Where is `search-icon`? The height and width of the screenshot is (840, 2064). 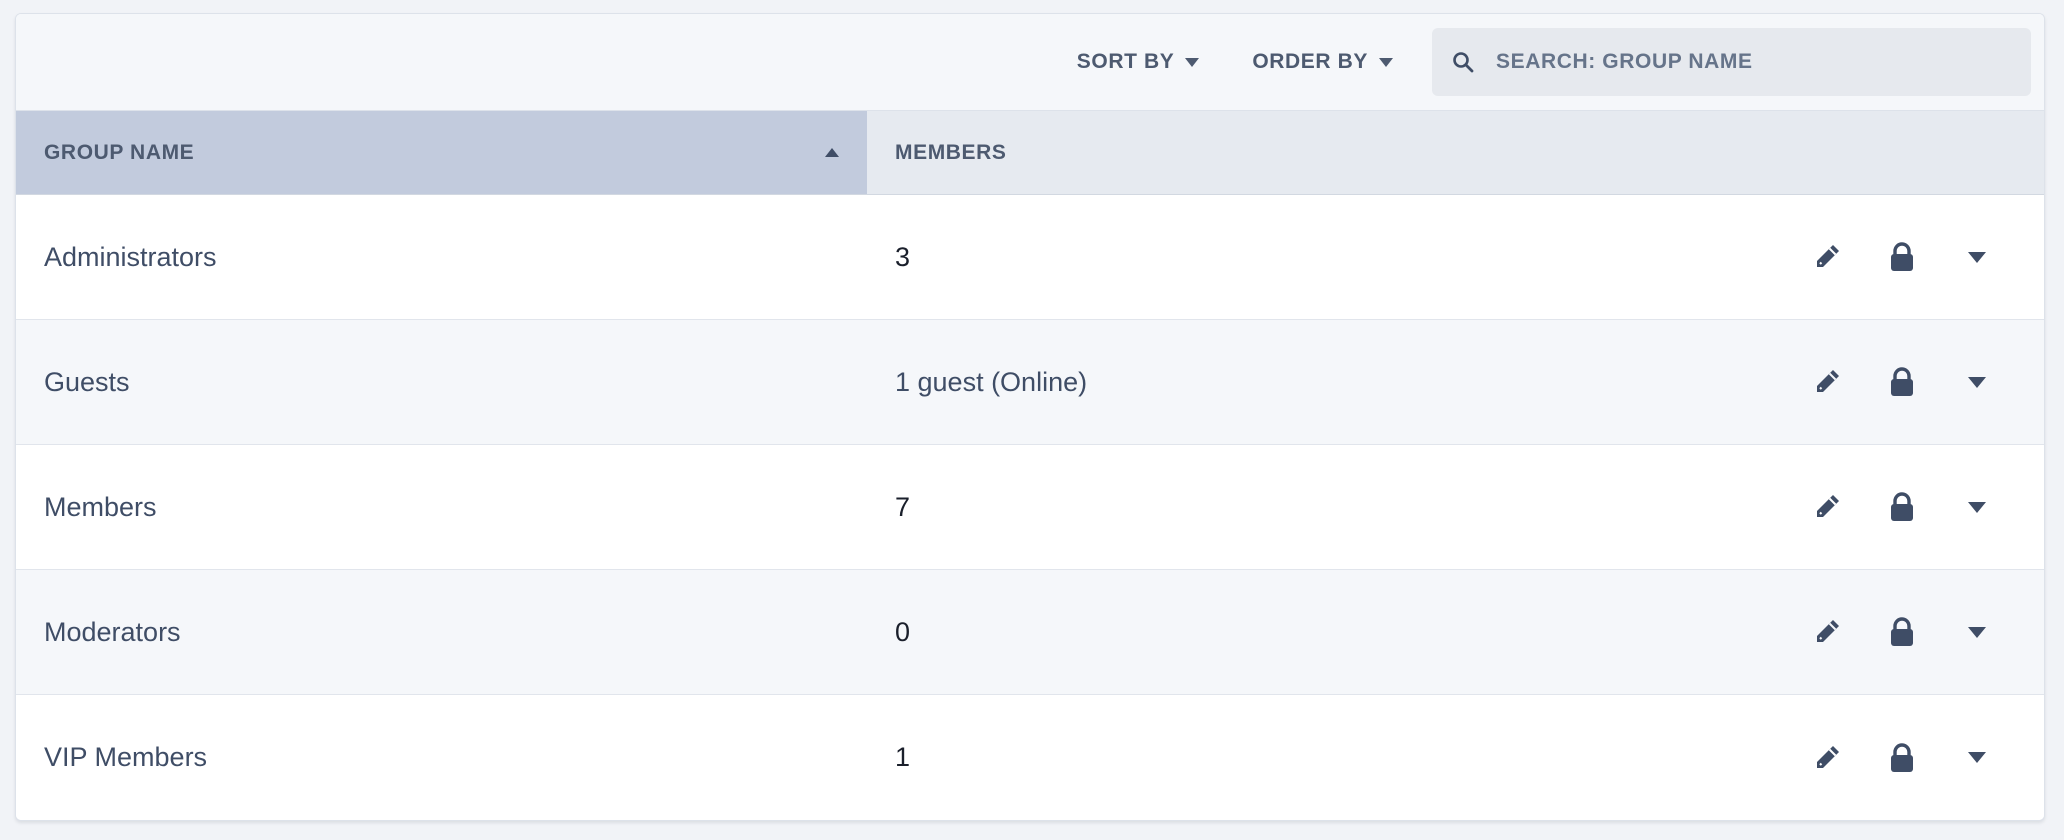 search-icon is located at coordinates (1463, 62).